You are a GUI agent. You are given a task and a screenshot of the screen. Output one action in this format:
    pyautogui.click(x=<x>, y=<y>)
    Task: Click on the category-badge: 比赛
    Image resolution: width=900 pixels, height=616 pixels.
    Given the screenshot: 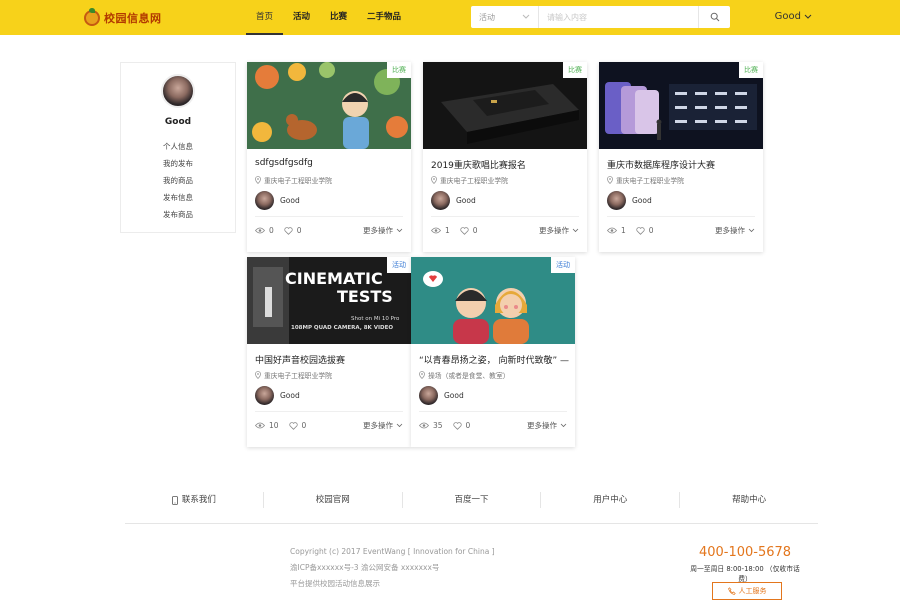 What is the action you would take?
    pyautogui.click(x=399, y=70)
    